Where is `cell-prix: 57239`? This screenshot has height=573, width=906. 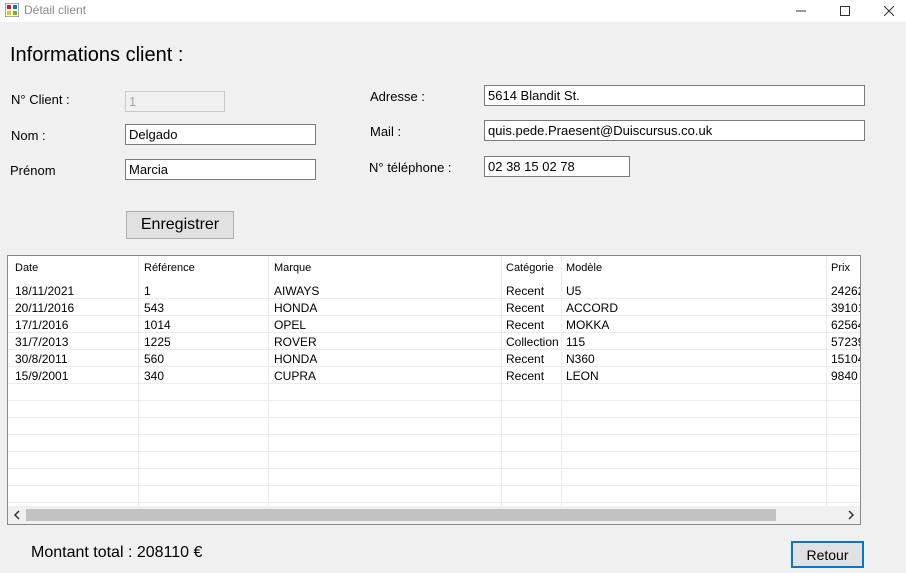 cell-prix: 57239 is located at coordinates (845, 342).